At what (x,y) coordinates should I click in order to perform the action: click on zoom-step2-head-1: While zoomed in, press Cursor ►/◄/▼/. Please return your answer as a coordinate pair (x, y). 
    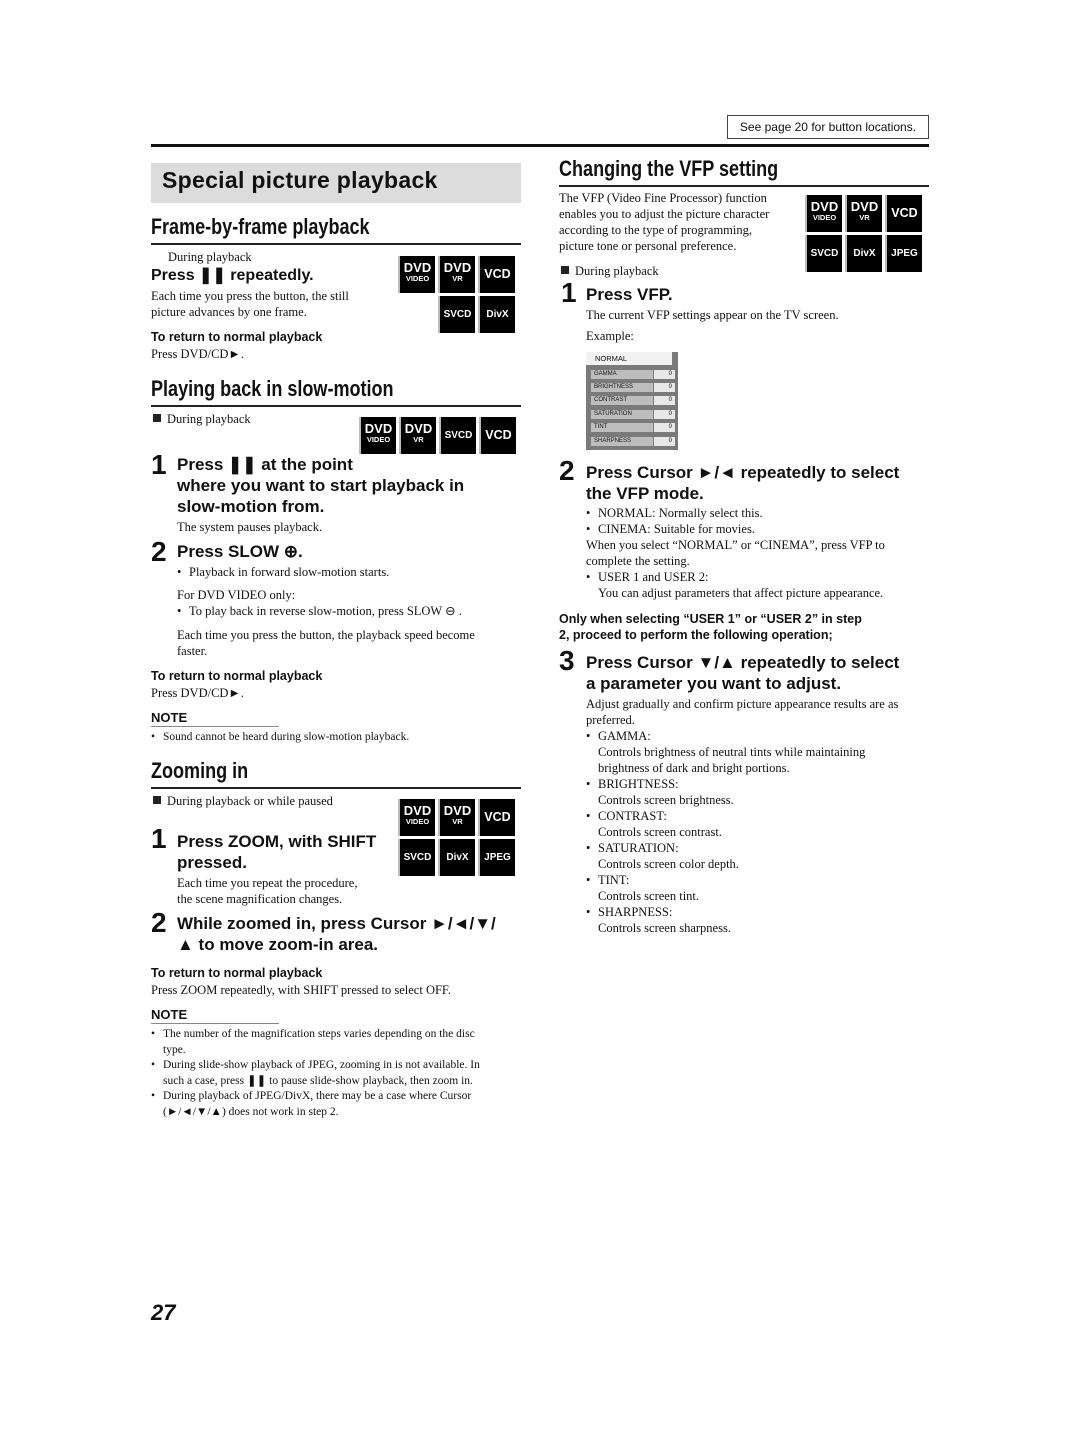
    Looking at the image, I should click on (336, 923).